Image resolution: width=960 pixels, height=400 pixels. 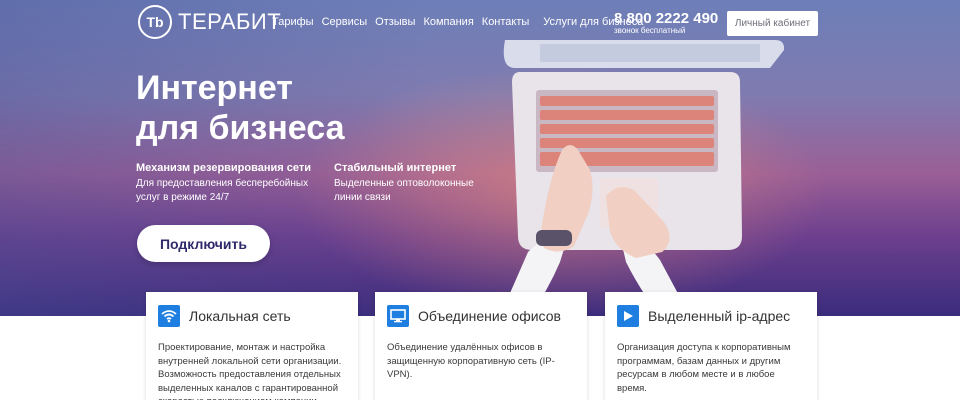 I want to click on nav-item-tariffs: Тарифы, so click(x=293, y=22).